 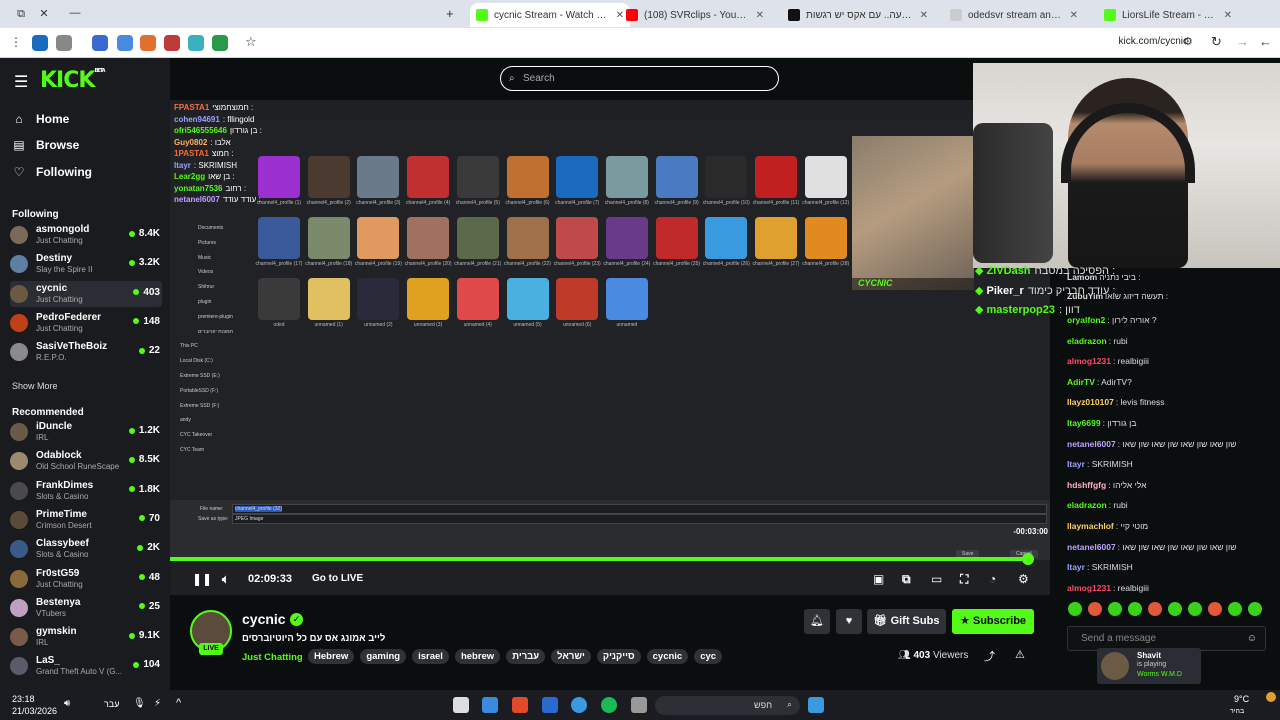 What do you see at coordinates (1085, 296) in the screenshot?
I see `chat-username: ZubuYim` at bounding box center [1085, 296].